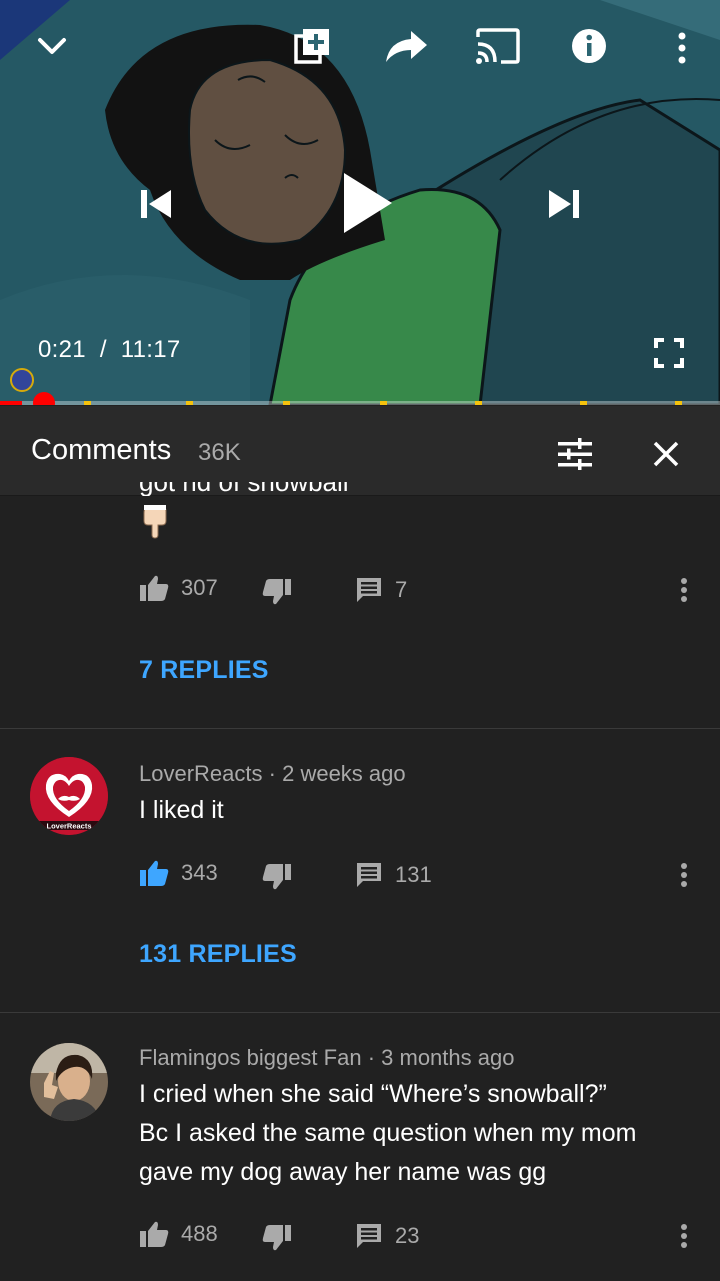  What do you see at coordinates (199, 587) in the screenshot?
I see `like-count: 307` at bounding box center [199, 587].